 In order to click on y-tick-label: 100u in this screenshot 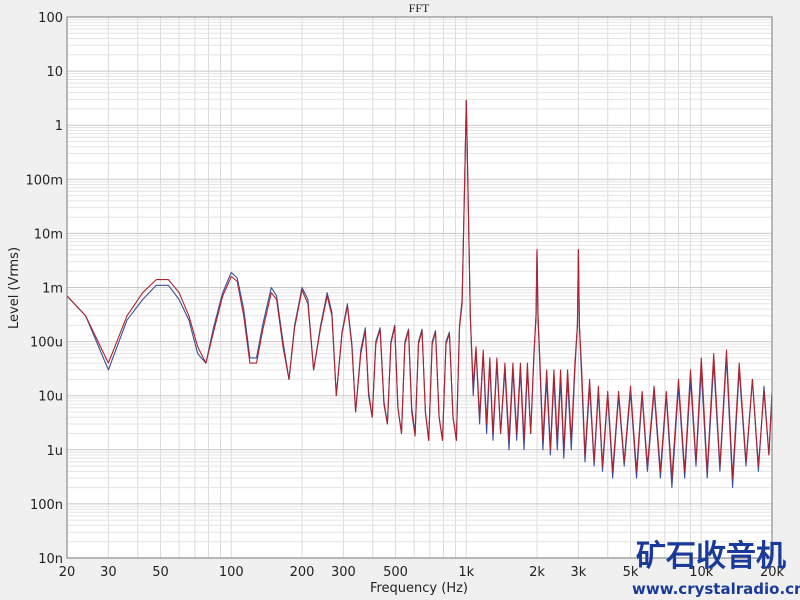, I will do `click(46, 343)`.